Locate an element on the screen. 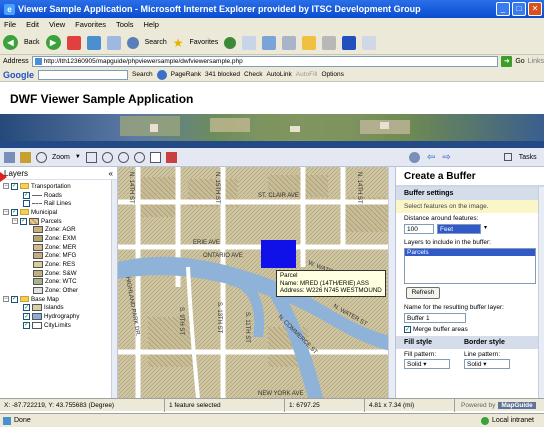 The height and width of the screenshot is (427, 544). search-button: Search is located at coordinates (156, 42).